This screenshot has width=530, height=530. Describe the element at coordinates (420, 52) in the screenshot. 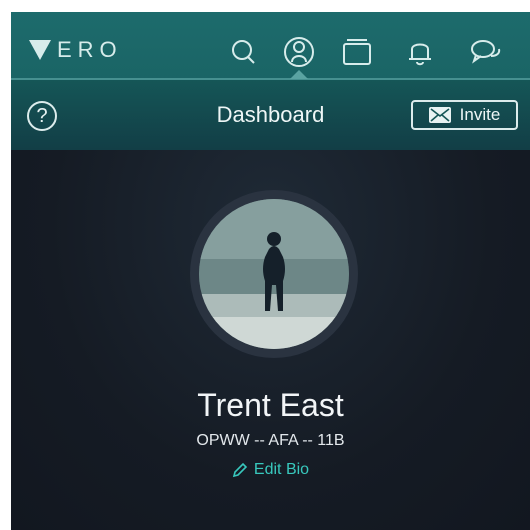

I see `notifications-icon` at that location.